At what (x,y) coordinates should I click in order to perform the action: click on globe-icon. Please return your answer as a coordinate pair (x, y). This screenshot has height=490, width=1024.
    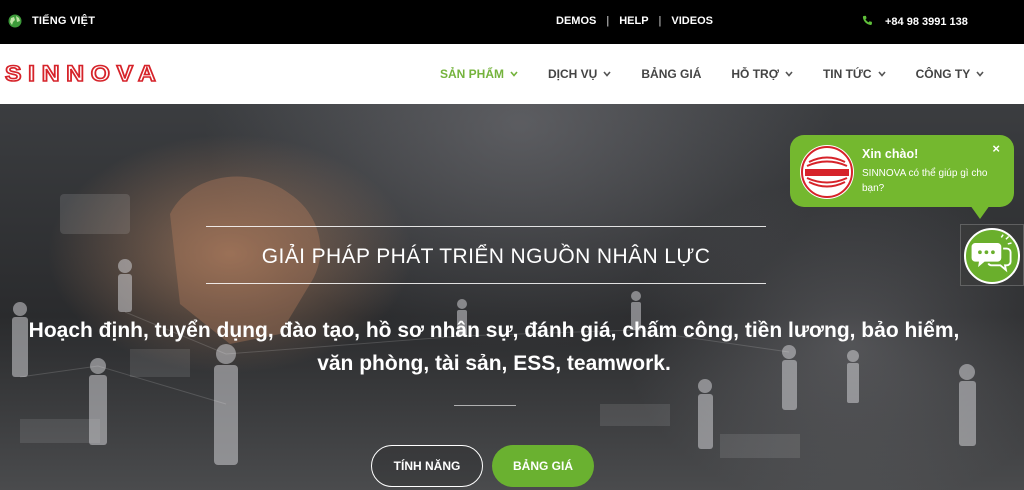
    Looking at the image, I should click on (15, 21).